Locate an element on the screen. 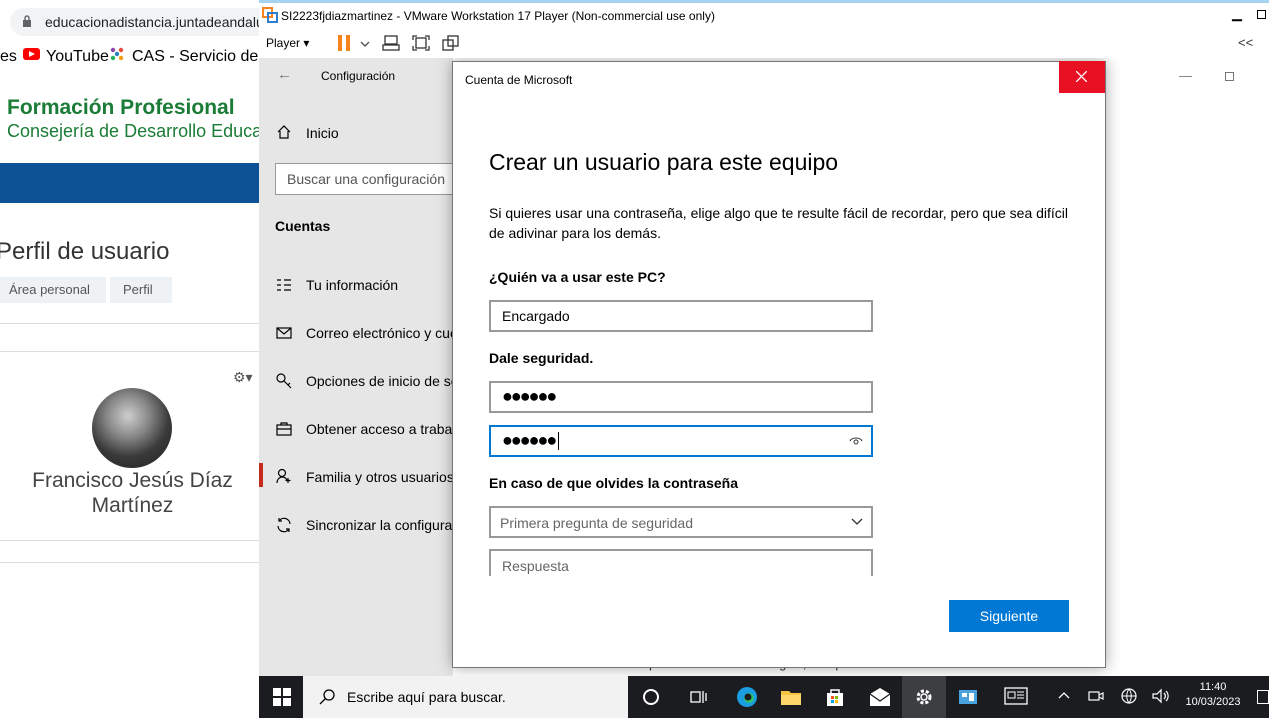 This screenshot has width=1269, height=718. player-menu-button: Player ▾ is located at coordinates (287, 43).